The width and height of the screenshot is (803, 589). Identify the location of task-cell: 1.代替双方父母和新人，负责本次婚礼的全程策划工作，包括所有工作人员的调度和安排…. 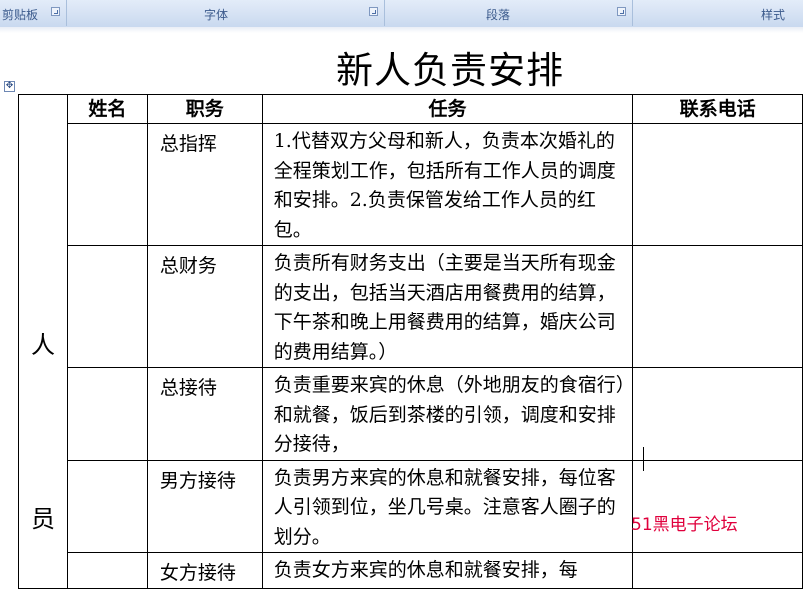
(447, 184).